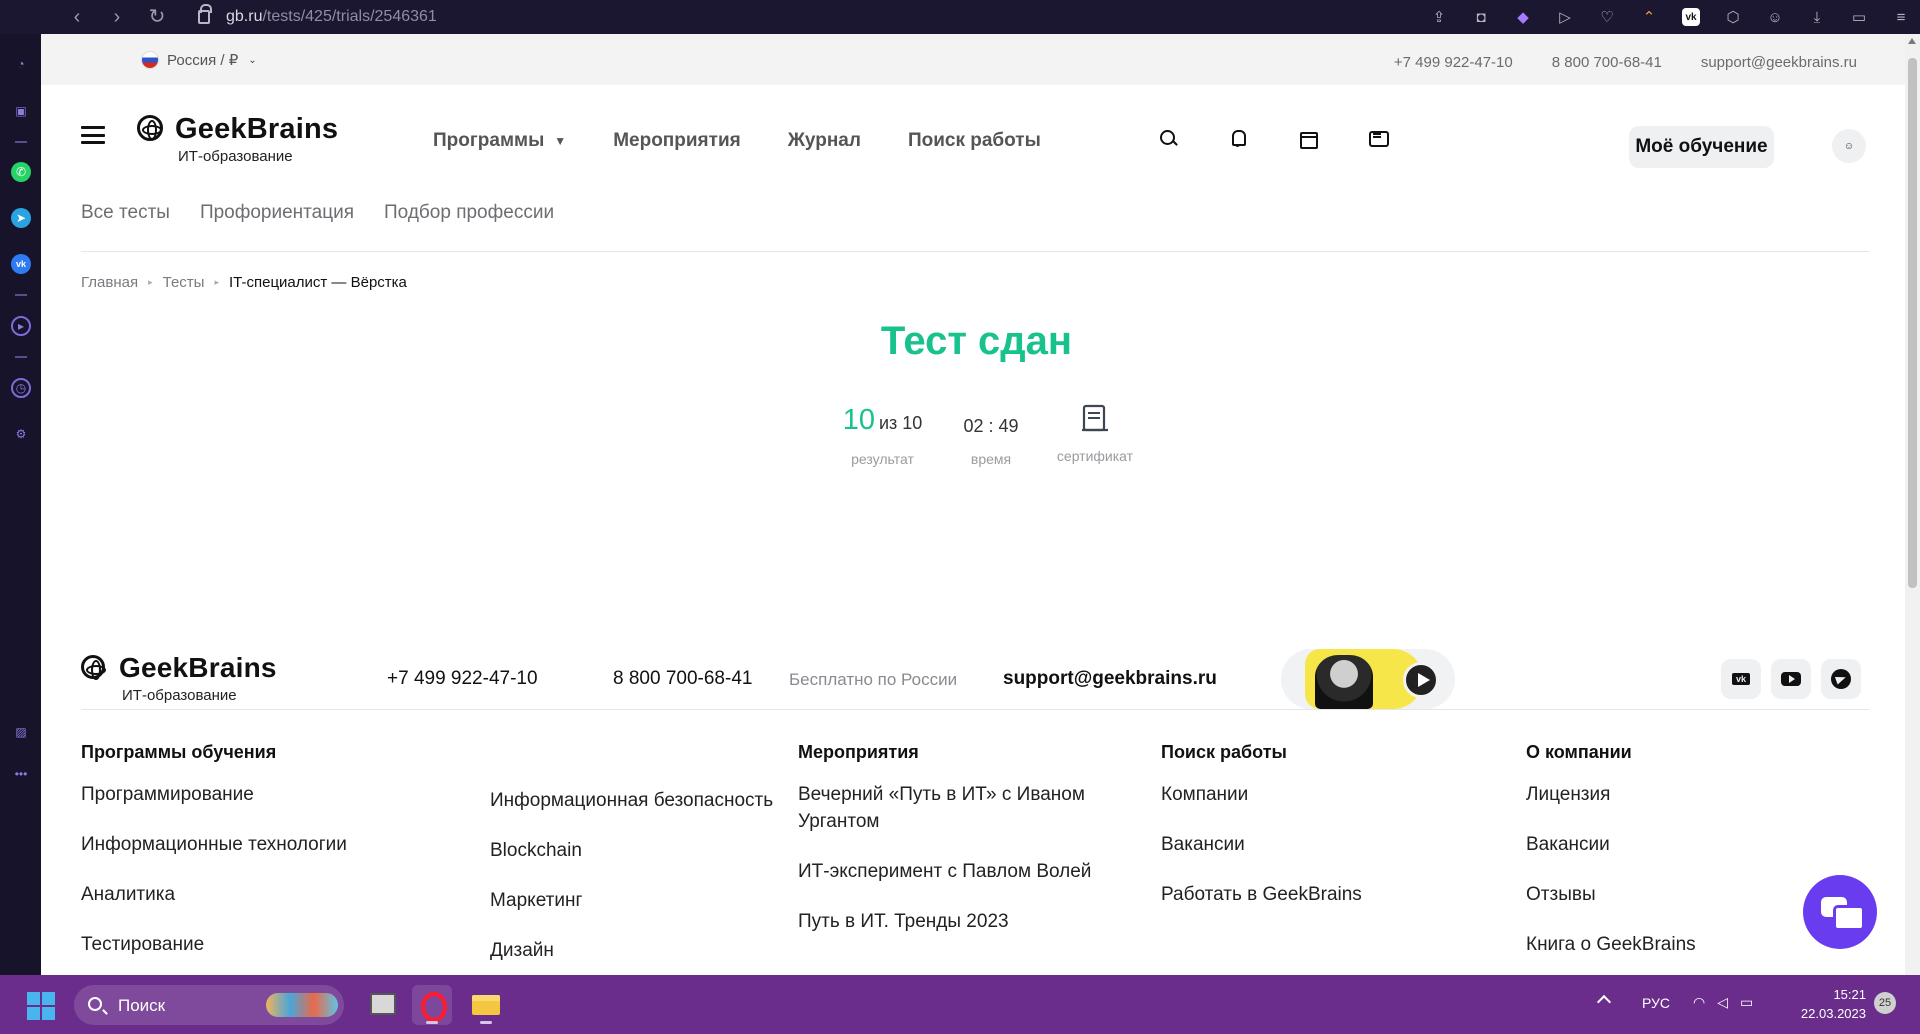 Image resolution: width=1920 pixels, height=1034 pixels. What do you see at coordinates (1691, 17) in the screenshot?
I see `vk-extension-icon: vk` at bounding box center [1691, 17].